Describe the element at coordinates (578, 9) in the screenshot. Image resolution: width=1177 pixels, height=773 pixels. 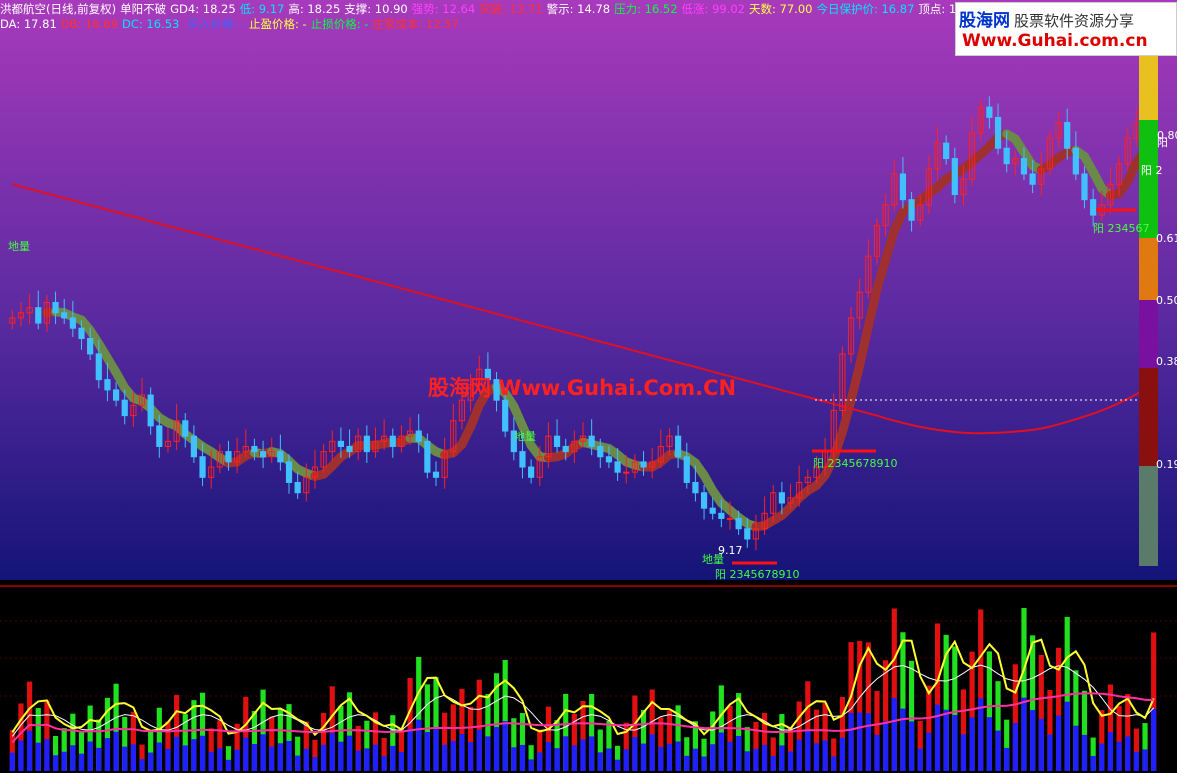
I see `header-row-1-item: 警示: 14.78` at that location.